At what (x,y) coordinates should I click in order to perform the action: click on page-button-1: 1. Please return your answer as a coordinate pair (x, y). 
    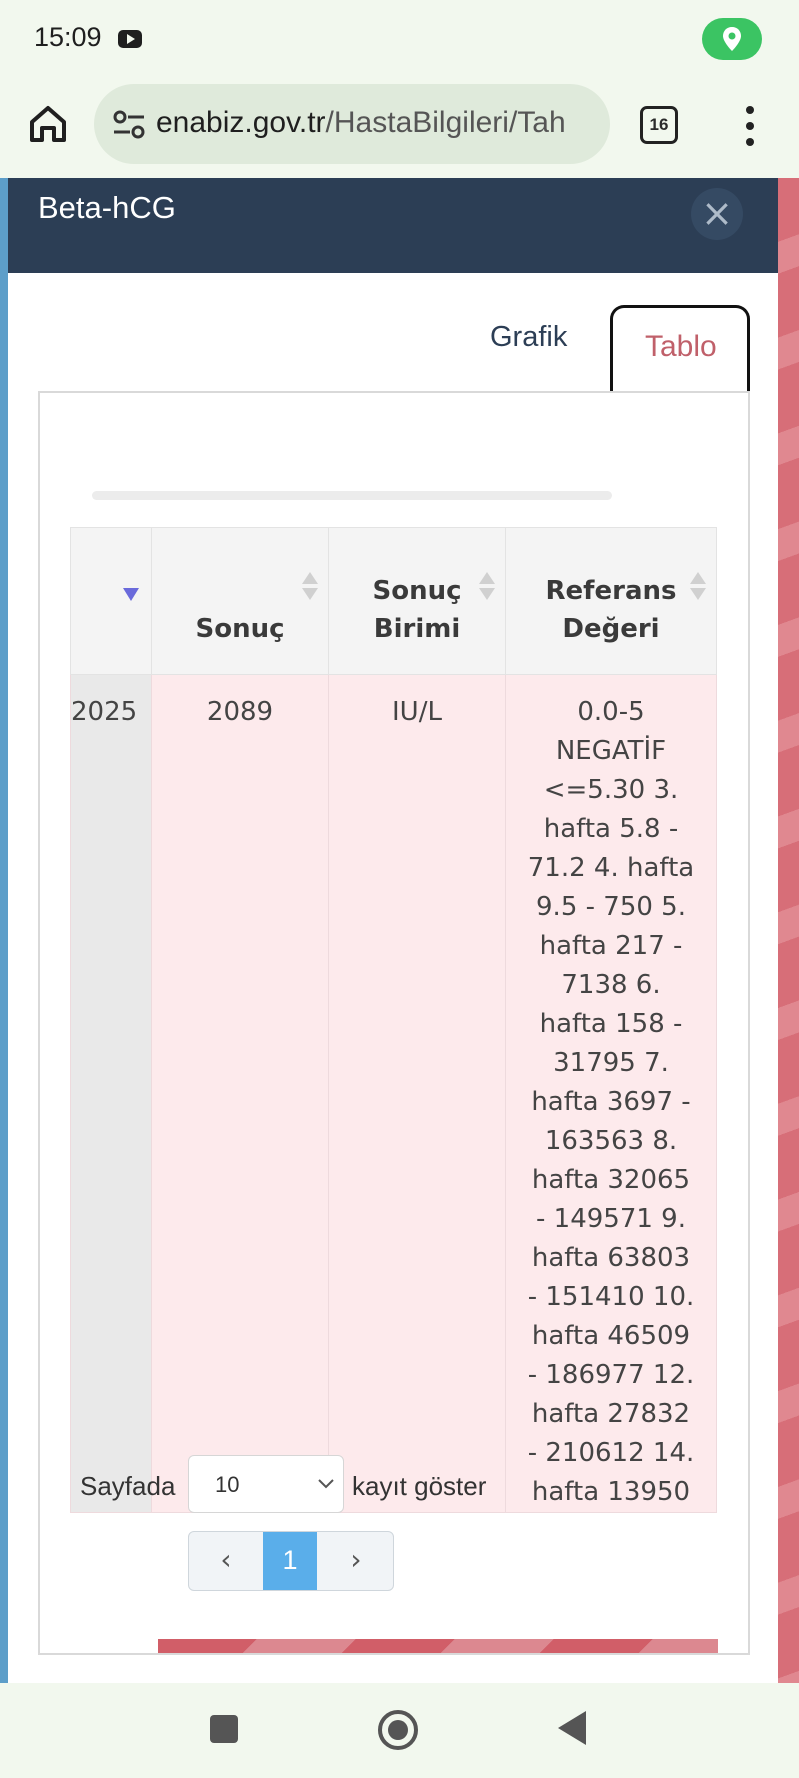
    Looking at the image, I should click on (290, 1561).